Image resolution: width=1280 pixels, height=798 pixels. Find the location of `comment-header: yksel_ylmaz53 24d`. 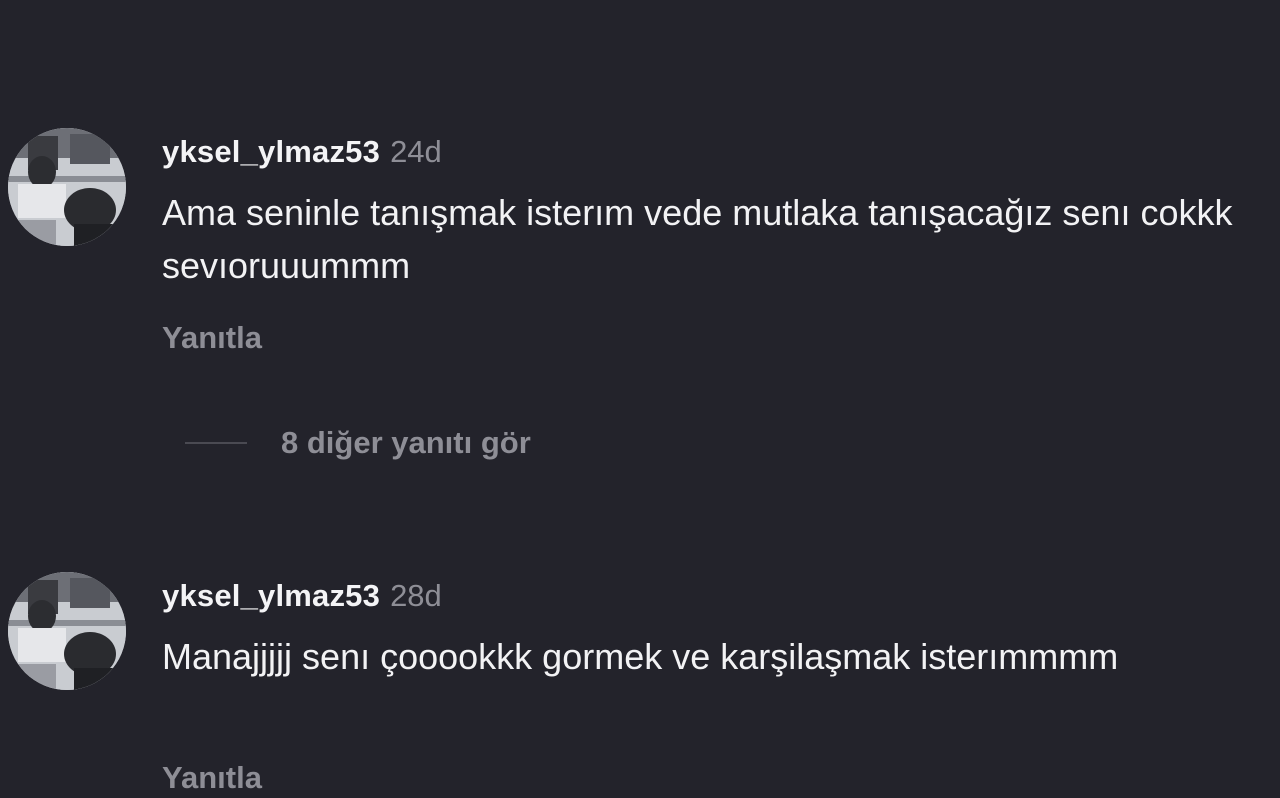

comment-header: yksel_ylmaz53 24d is located at coordinates (302, 152).